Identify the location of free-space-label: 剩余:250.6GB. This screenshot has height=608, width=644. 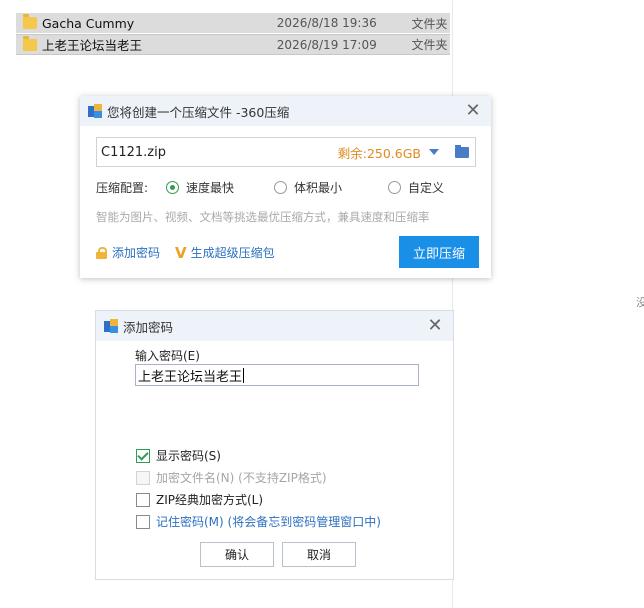
(379, 153).